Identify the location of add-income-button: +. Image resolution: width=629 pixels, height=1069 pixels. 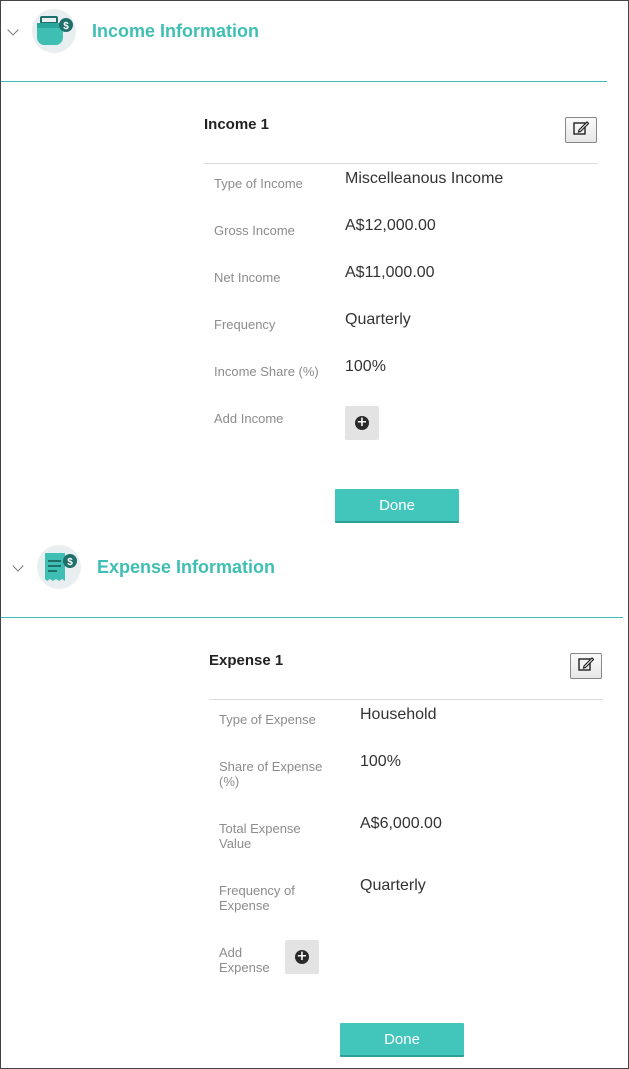
(362, 423).